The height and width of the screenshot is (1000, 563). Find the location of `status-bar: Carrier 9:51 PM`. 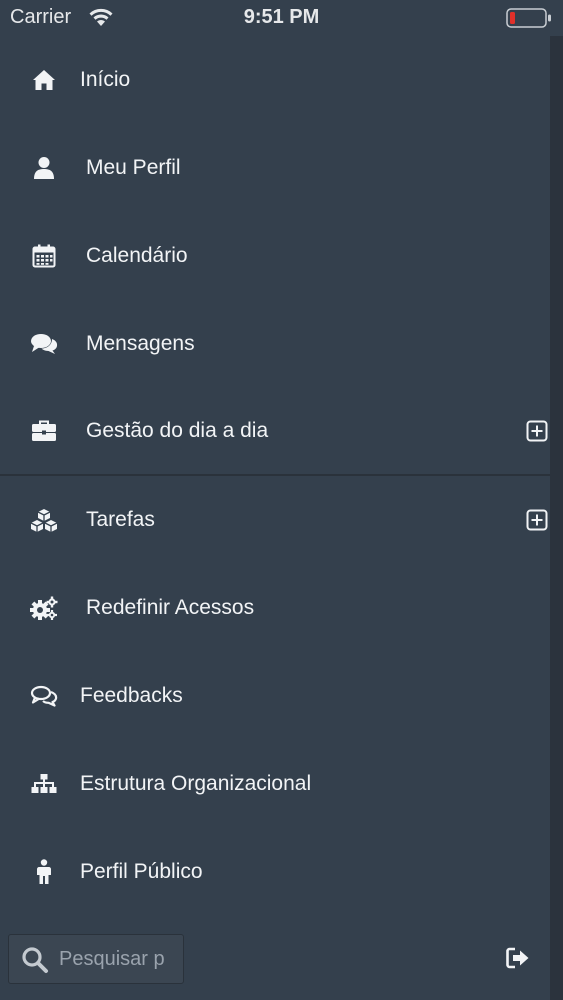

status-bar: Carrier 9:51 PM is located at coordinates (281, 18).